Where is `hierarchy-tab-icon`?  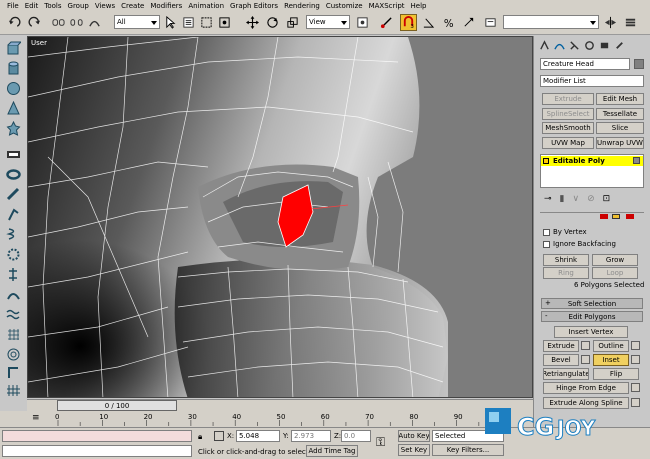 hierarchy-tab-icon is located at coordinates (574, 45).